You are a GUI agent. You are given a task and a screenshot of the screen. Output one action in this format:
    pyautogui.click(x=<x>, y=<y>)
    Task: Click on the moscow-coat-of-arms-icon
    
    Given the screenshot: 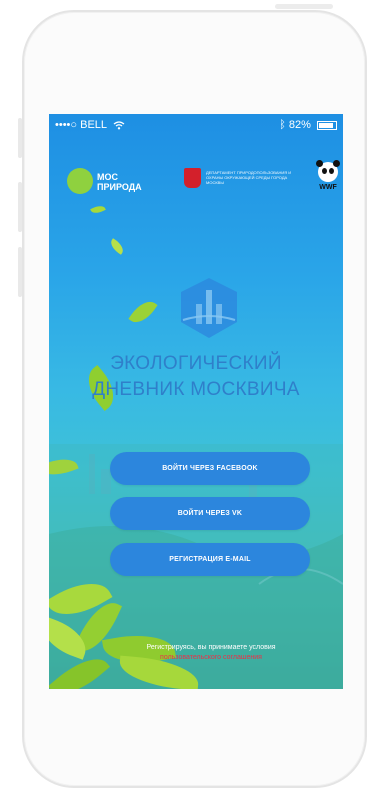 What is the action you would take?
    pyautogui.click(x=192, y=178)
    